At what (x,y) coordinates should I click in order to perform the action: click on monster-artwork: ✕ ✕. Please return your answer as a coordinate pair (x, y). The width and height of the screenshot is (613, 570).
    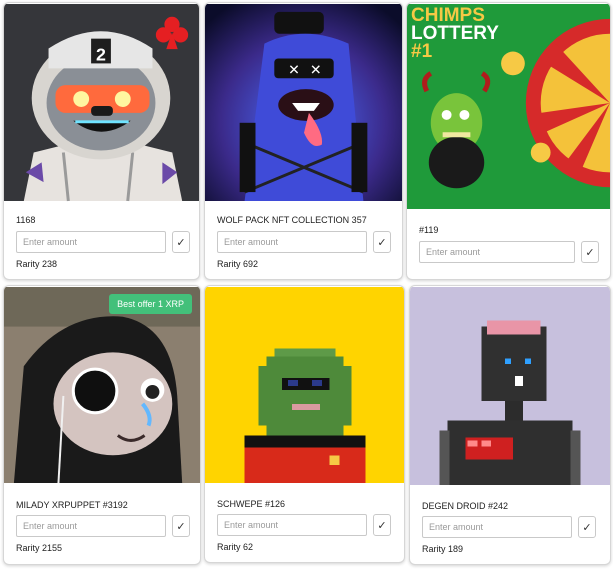
    Looking at the image, I should click on (303, 103).